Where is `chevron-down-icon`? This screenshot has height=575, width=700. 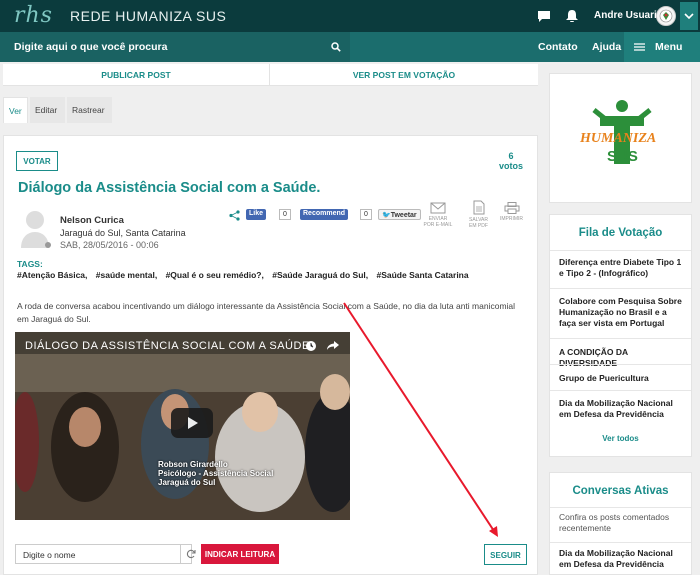
chevron-down-icon is located at coordinates (689, 16).